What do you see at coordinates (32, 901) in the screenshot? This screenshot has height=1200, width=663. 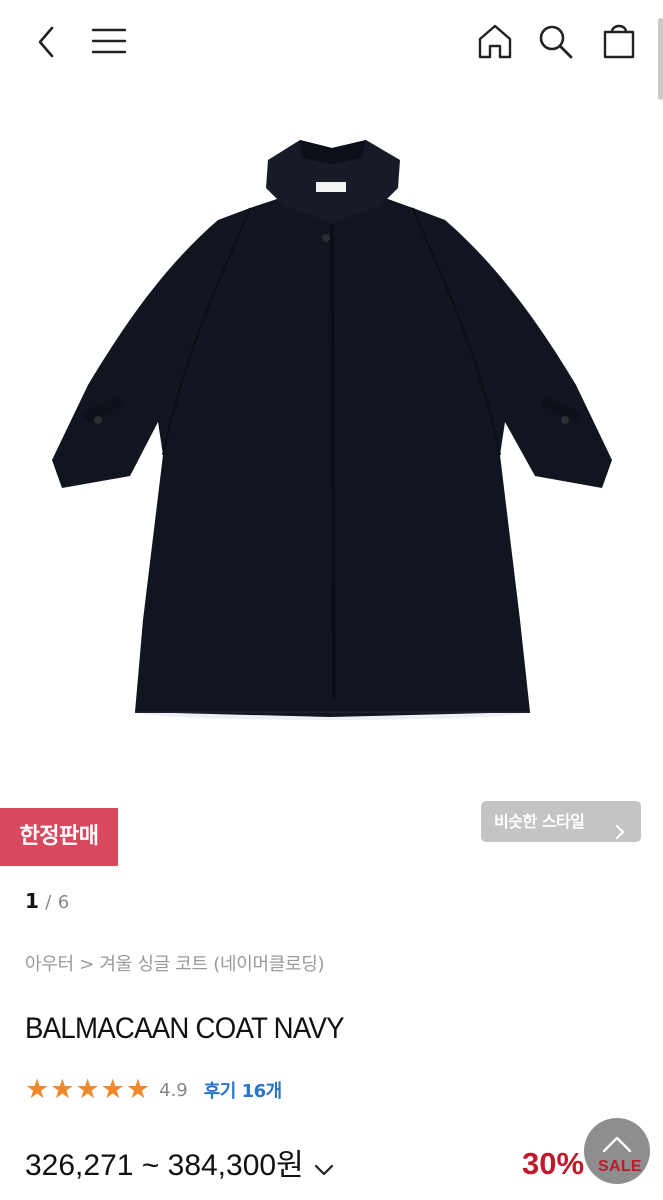 I see `pager-current: 1` at bounding box center [32, 901].